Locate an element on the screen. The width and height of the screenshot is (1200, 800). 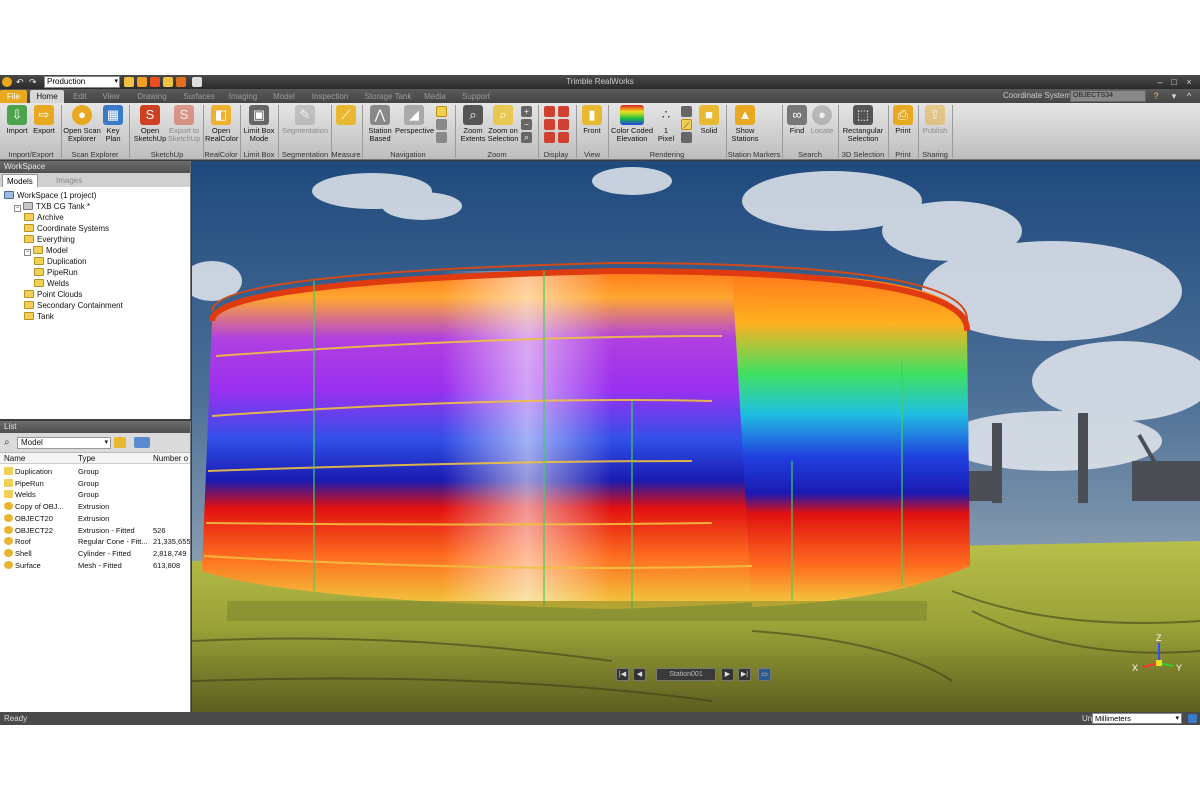
help-icon: ? is located at coordinates (1156, 96).